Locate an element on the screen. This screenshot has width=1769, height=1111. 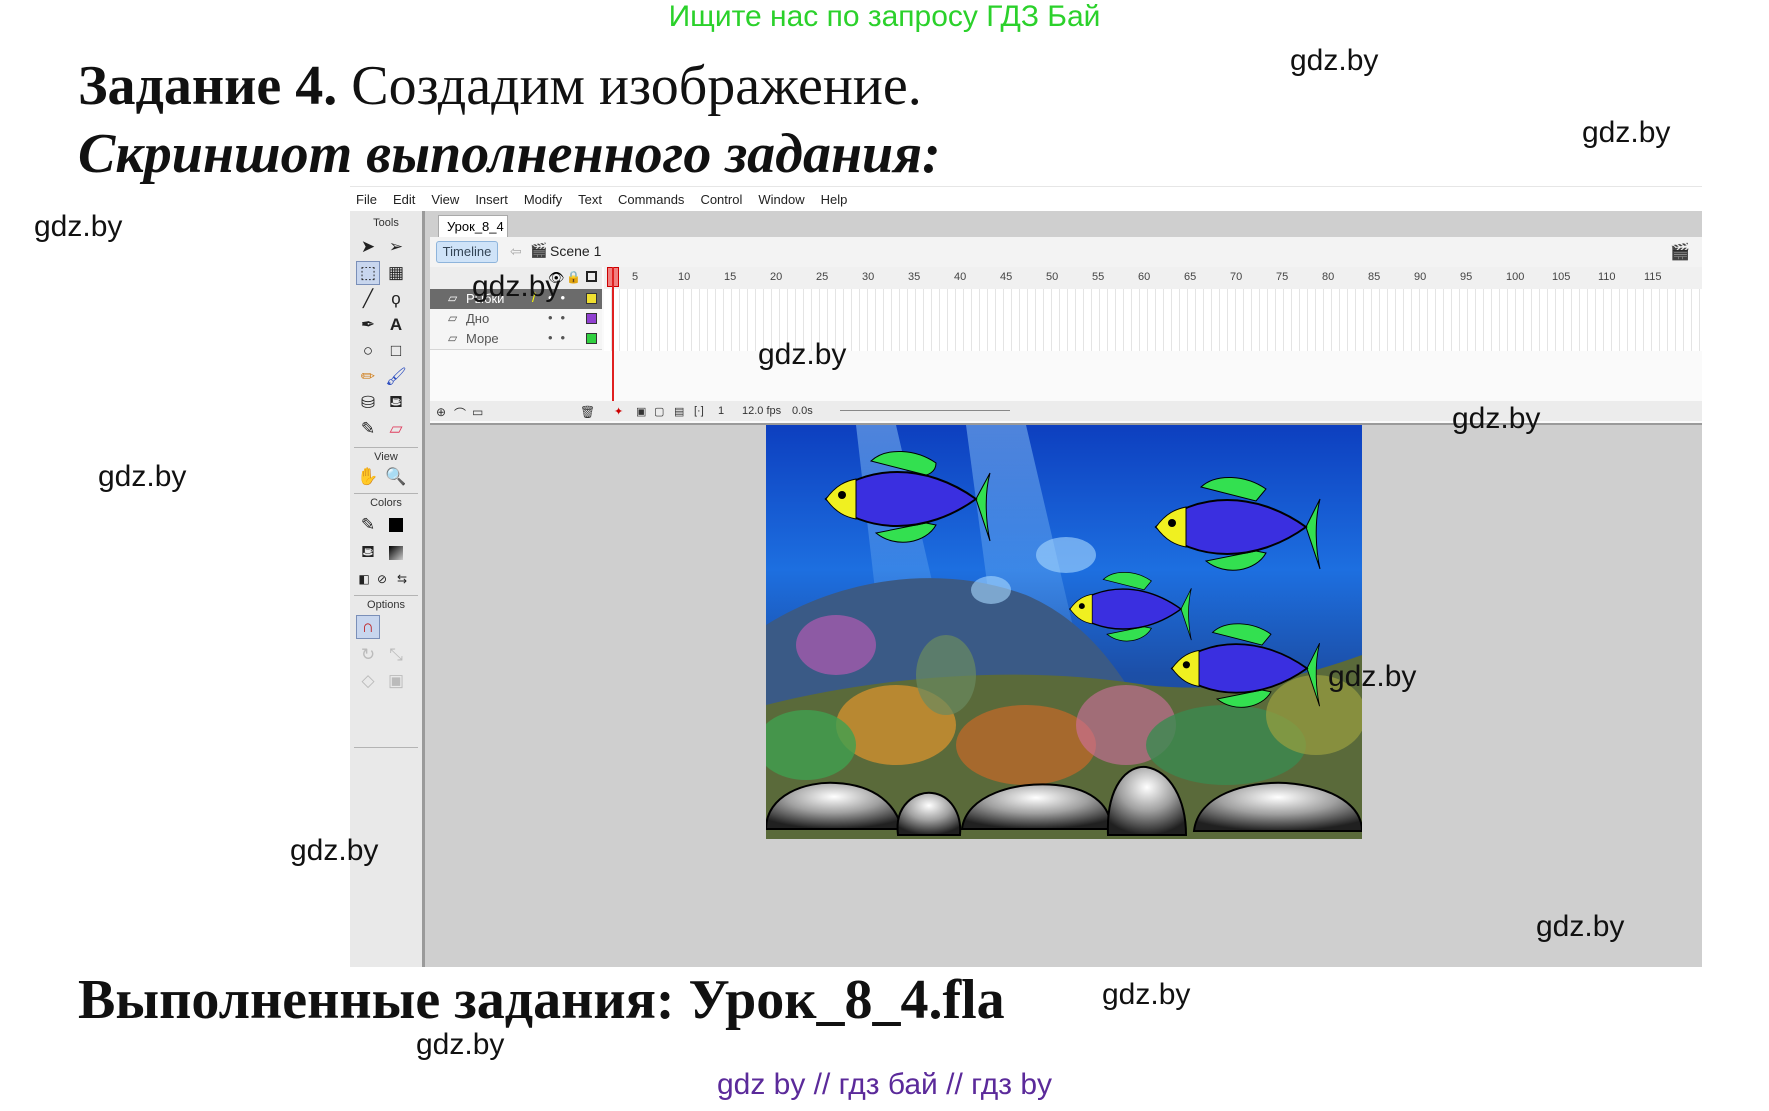
add-guide-icon: ⌒ is located at coordinates (460, 413).